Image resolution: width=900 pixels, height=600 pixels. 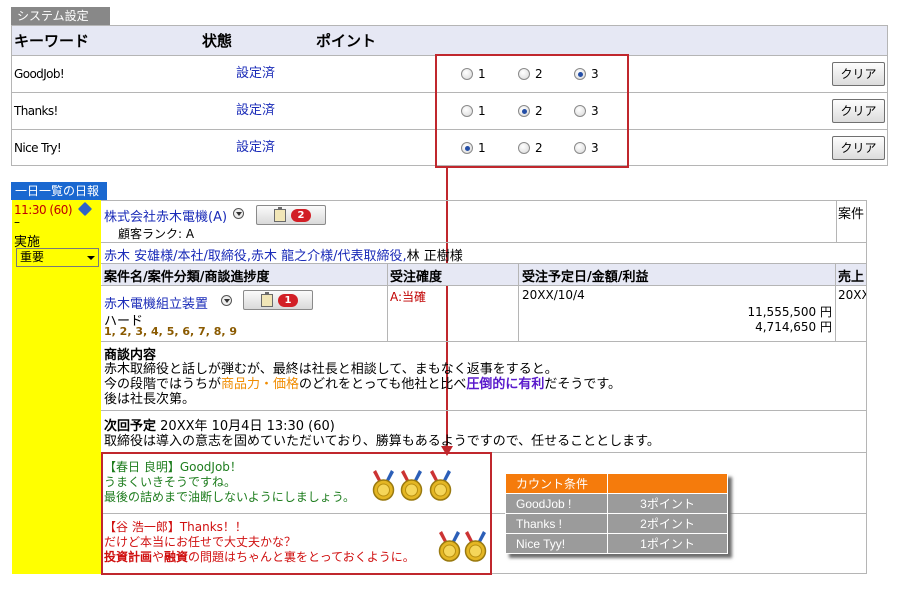 What do you see at coordinates (32, 257) in the screenshot?
I see `priority-value: 重要` at bounding box center [32, 257].